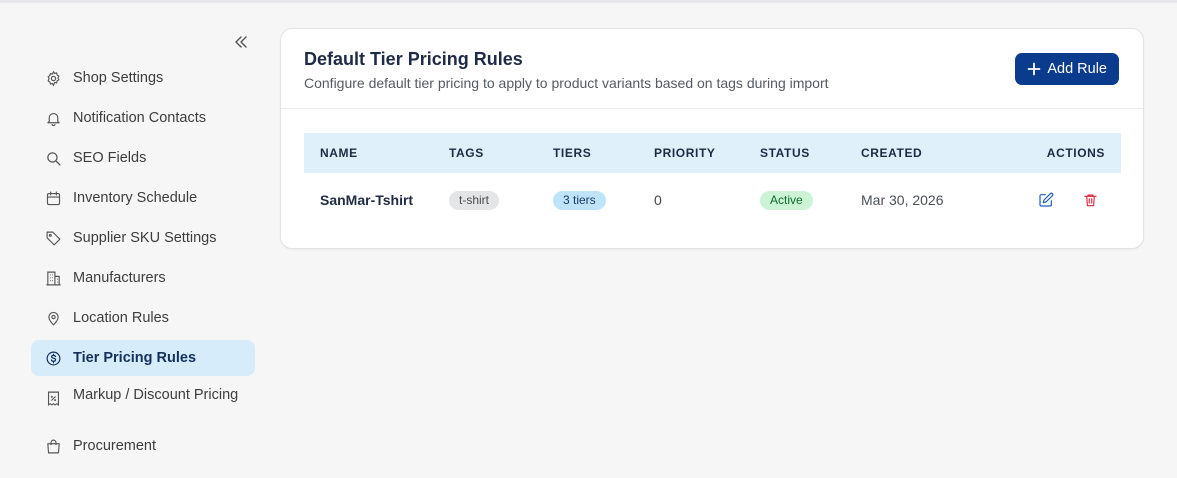  What do you see at coordinates (786, 200) in the screenshot?
I see `status-badge: Active` at bounding box center [786, 200].